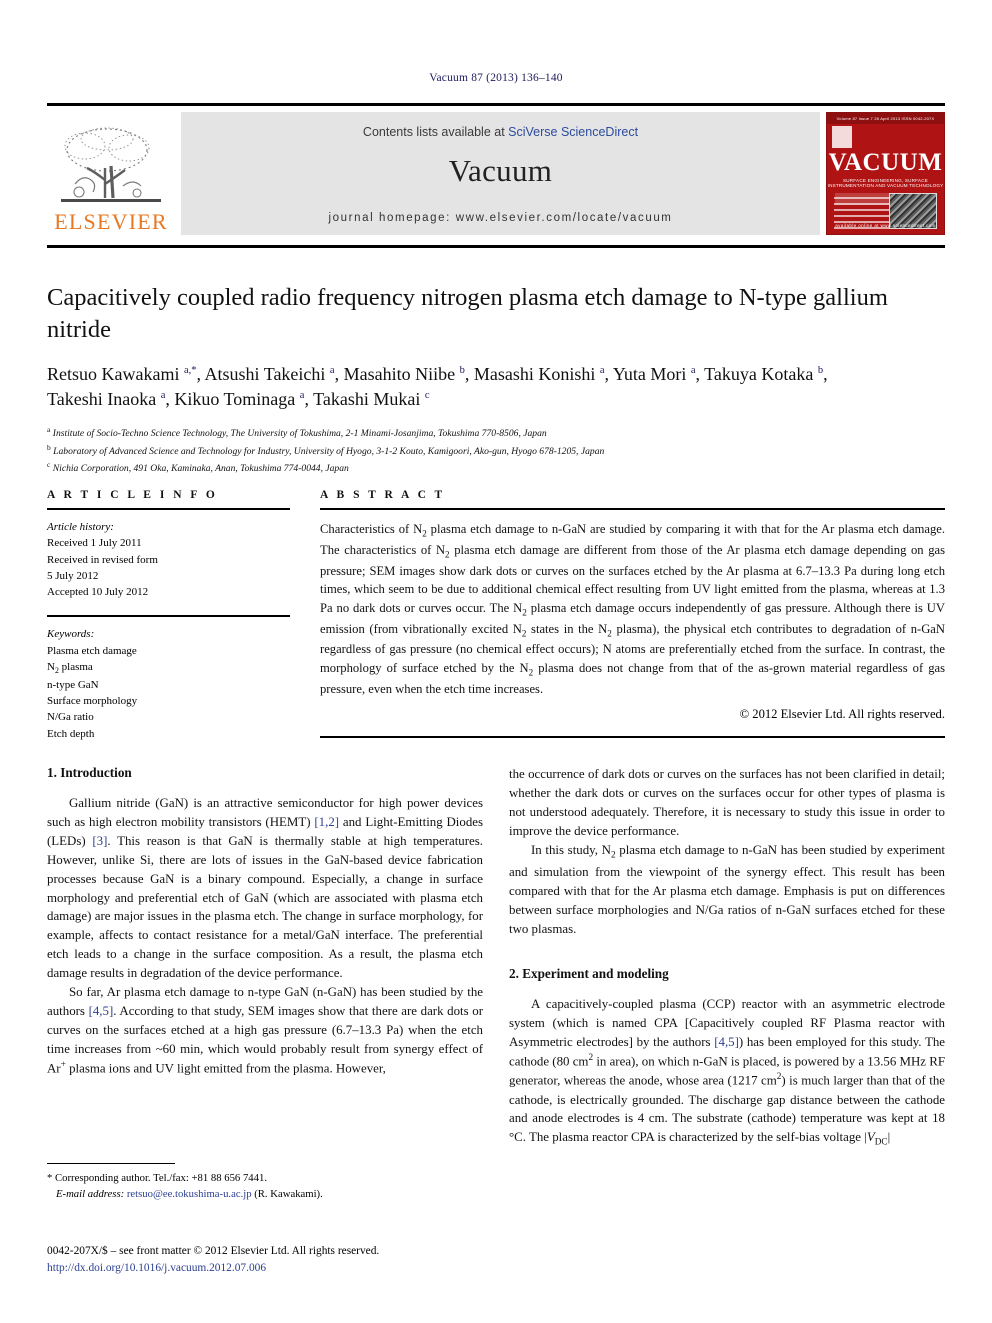 Image resolution: width=992 pixels, height=1323 pixels. I want to click on citation-4-5: [4,5], so click(101, 1011).